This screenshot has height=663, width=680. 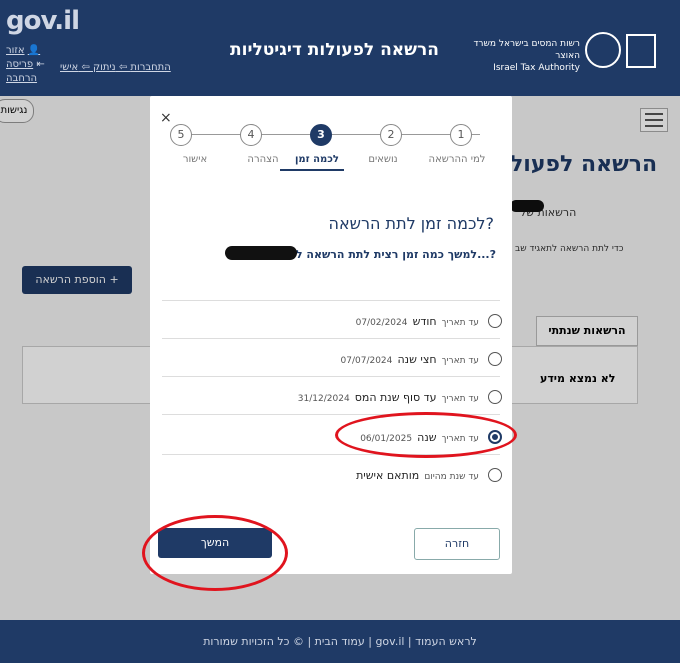 I want to click on step-label-5: אישור, so click(x=195, y=159).